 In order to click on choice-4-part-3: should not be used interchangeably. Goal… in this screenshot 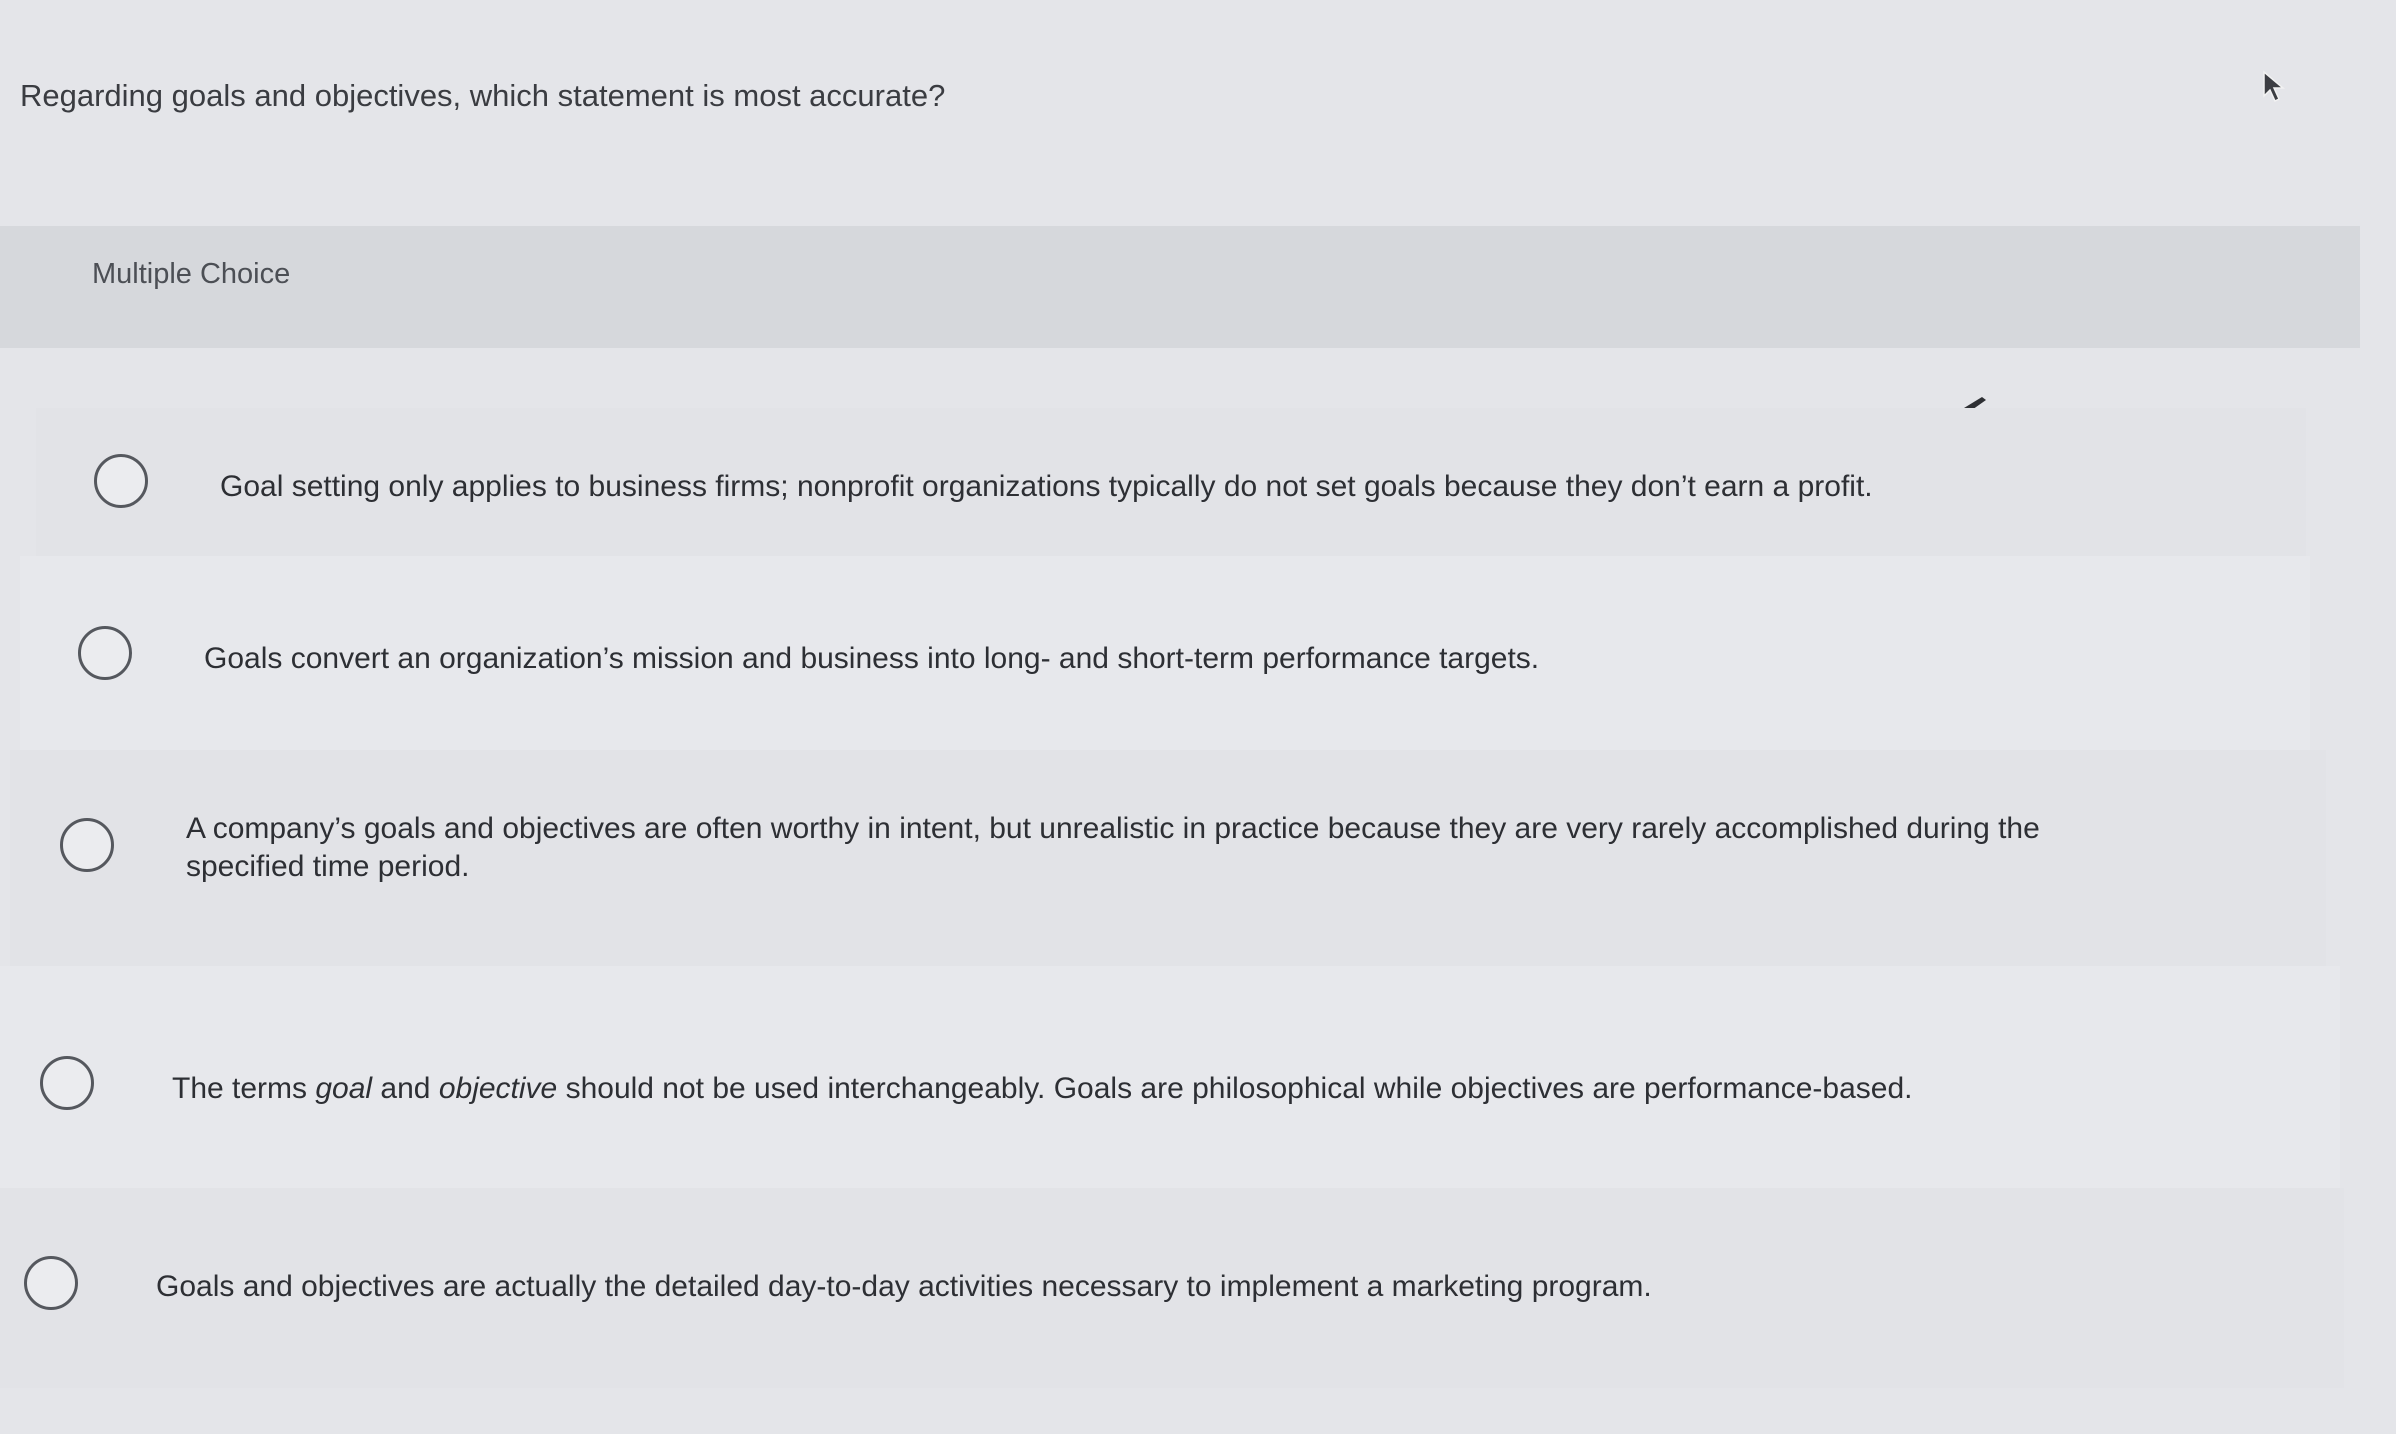, I will do `click(1235, 1088)`.